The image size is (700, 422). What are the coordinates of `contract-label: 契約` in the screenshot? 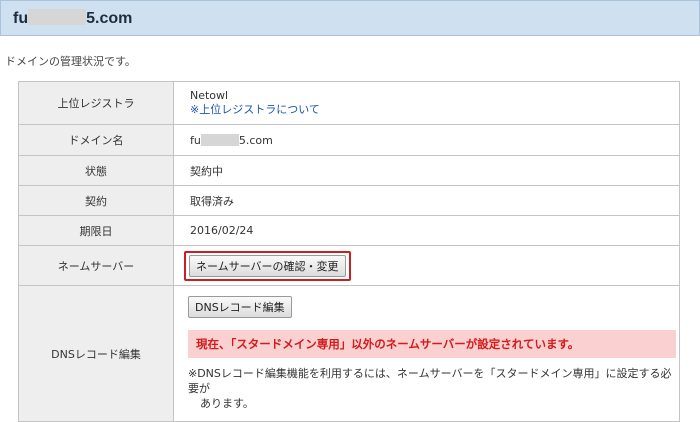 It's located at (96, 200).